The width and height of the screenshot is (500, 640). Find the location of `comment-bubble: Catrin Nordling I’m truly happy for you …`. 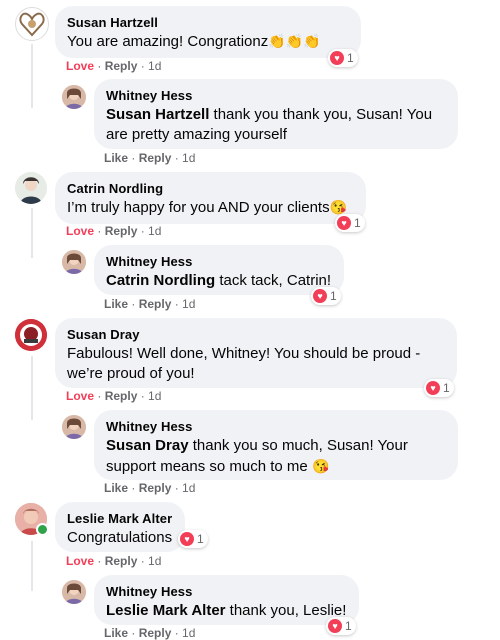

comment-bubble: Catrin Nordling I’m truly happy for you … is located at coordinates (210, 198).